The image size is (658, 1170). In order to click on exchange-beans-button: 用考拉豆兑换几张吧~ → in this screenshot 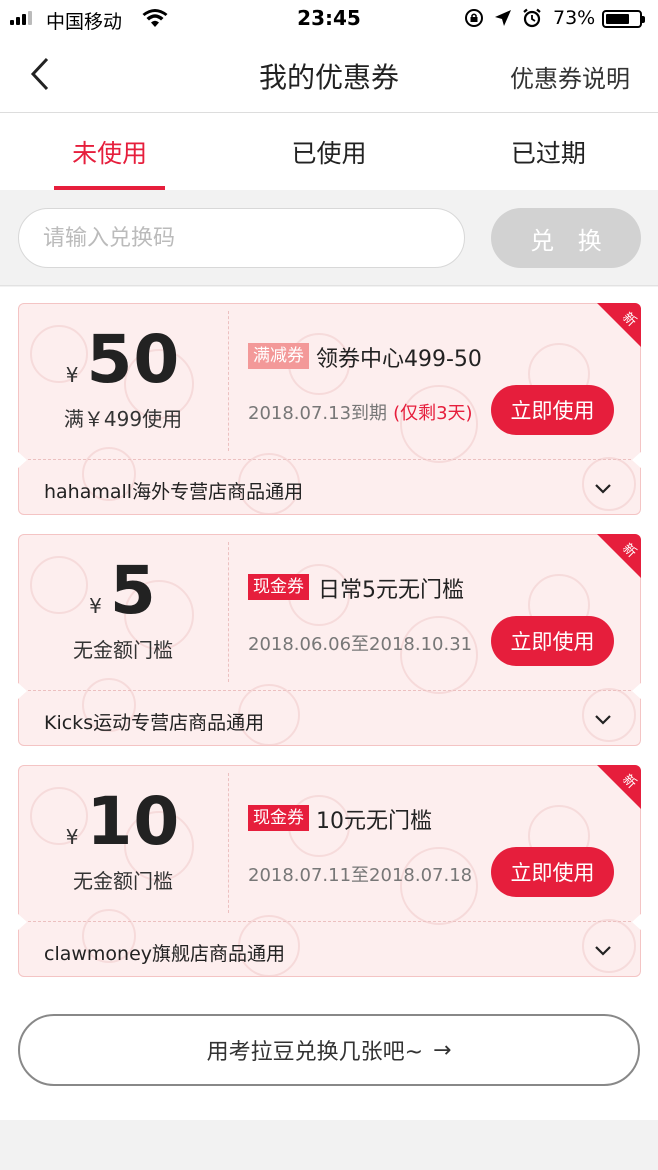, I will do `click(329, 1050)`.